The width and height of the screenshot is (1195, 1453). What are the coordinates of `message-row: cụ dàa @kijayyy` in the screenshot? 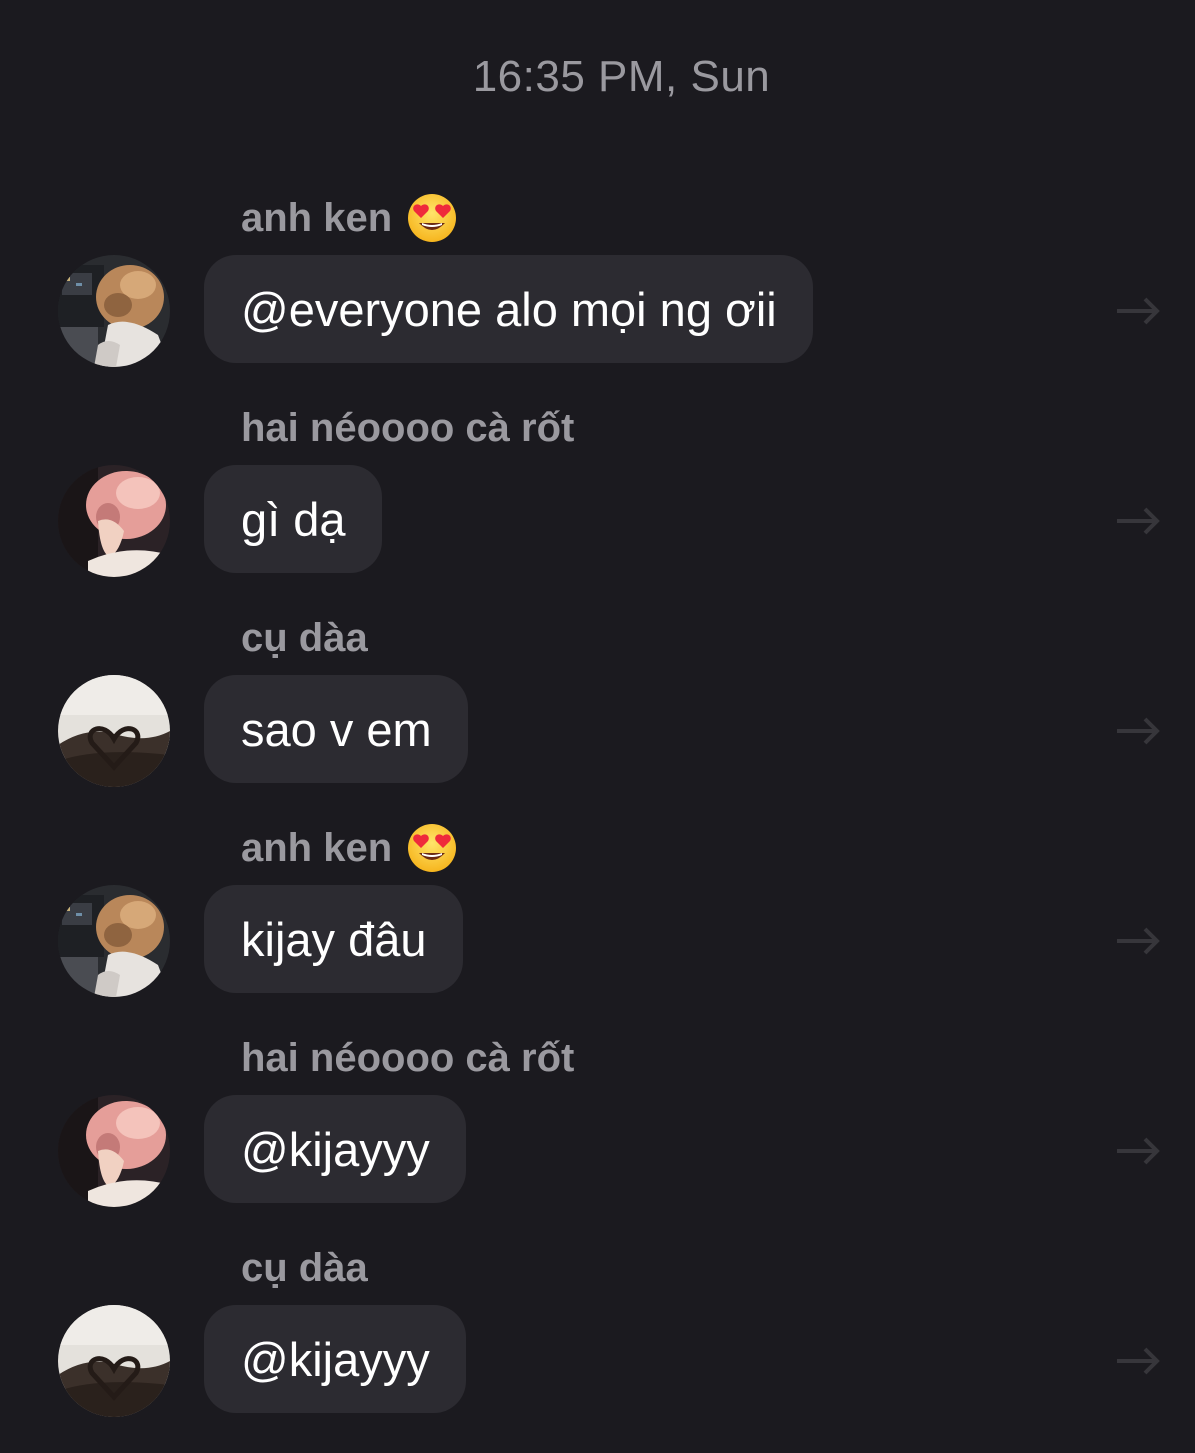 It's located at (597, 1348).